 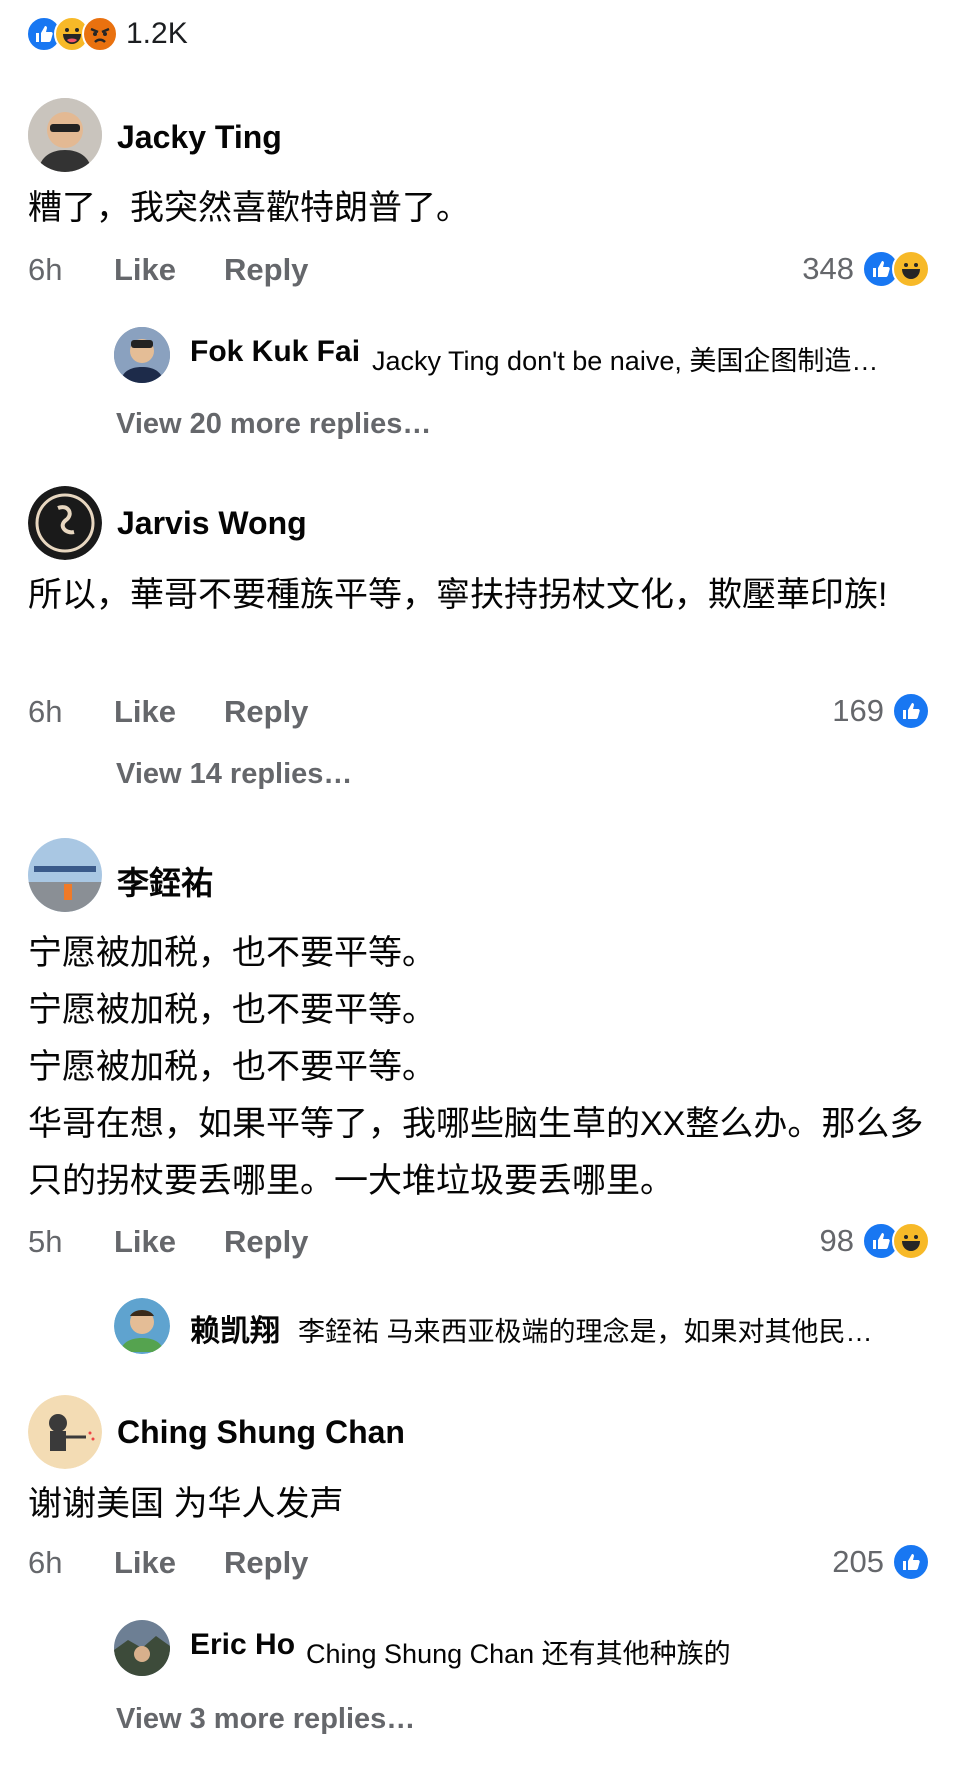 I want to click on comment-time: 5h, so click(x=71, y=1242).